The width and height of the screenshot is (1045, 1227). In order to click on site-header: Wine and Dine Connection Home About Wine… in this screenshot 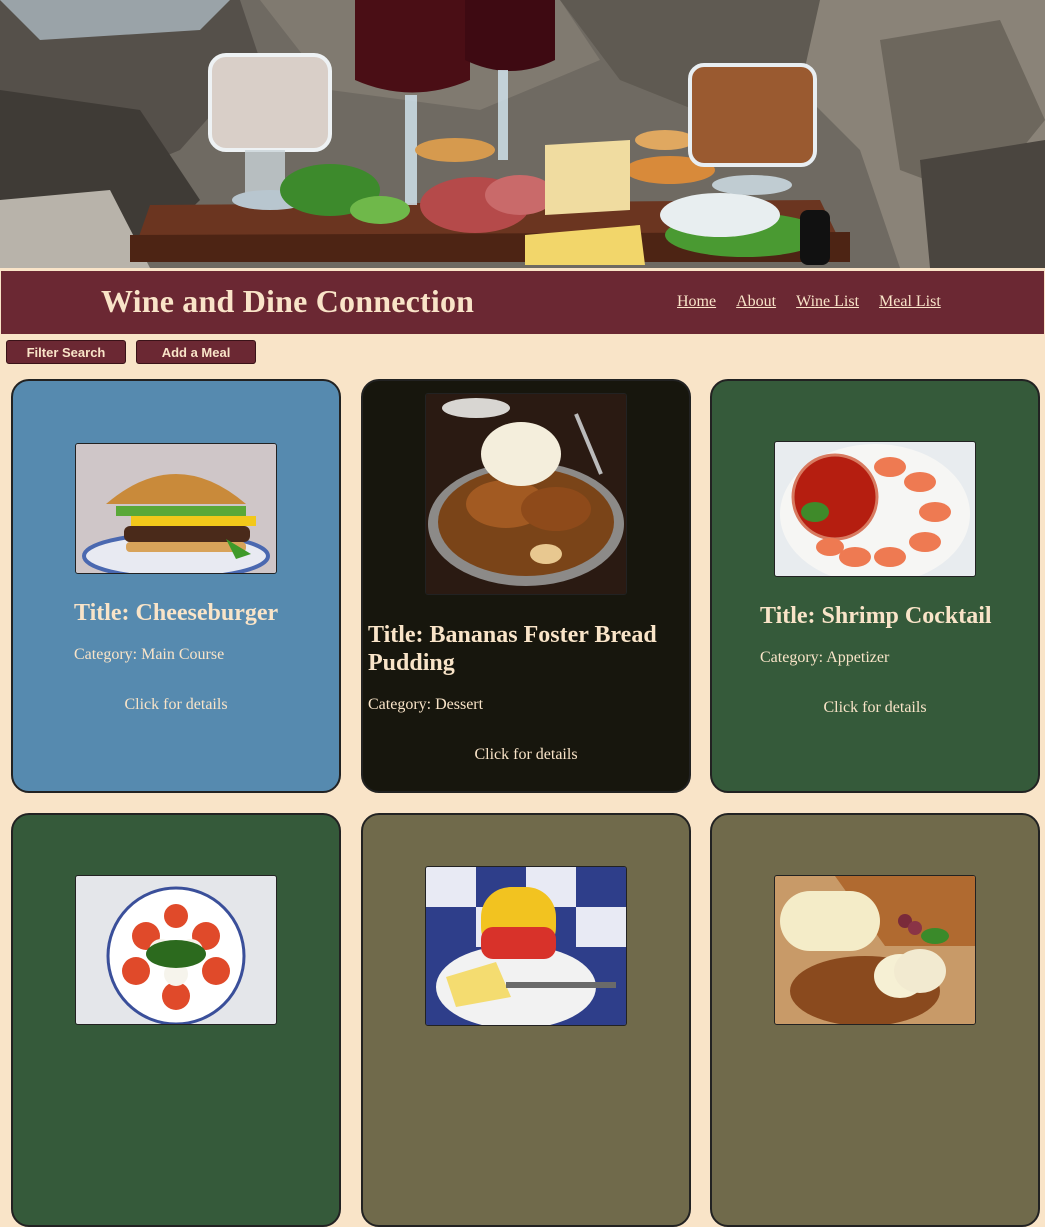, I will do `click(522, 302)`.